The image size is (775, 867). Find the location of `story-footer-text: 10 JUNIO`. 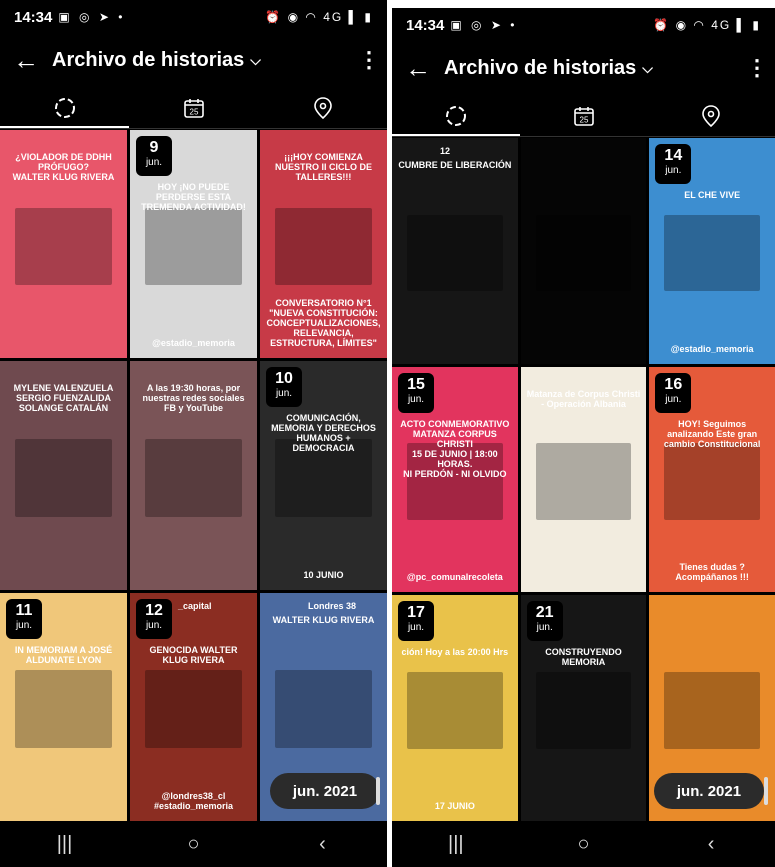

story-footer-text: 10 JUNIO is located at coordinates (323, 574).